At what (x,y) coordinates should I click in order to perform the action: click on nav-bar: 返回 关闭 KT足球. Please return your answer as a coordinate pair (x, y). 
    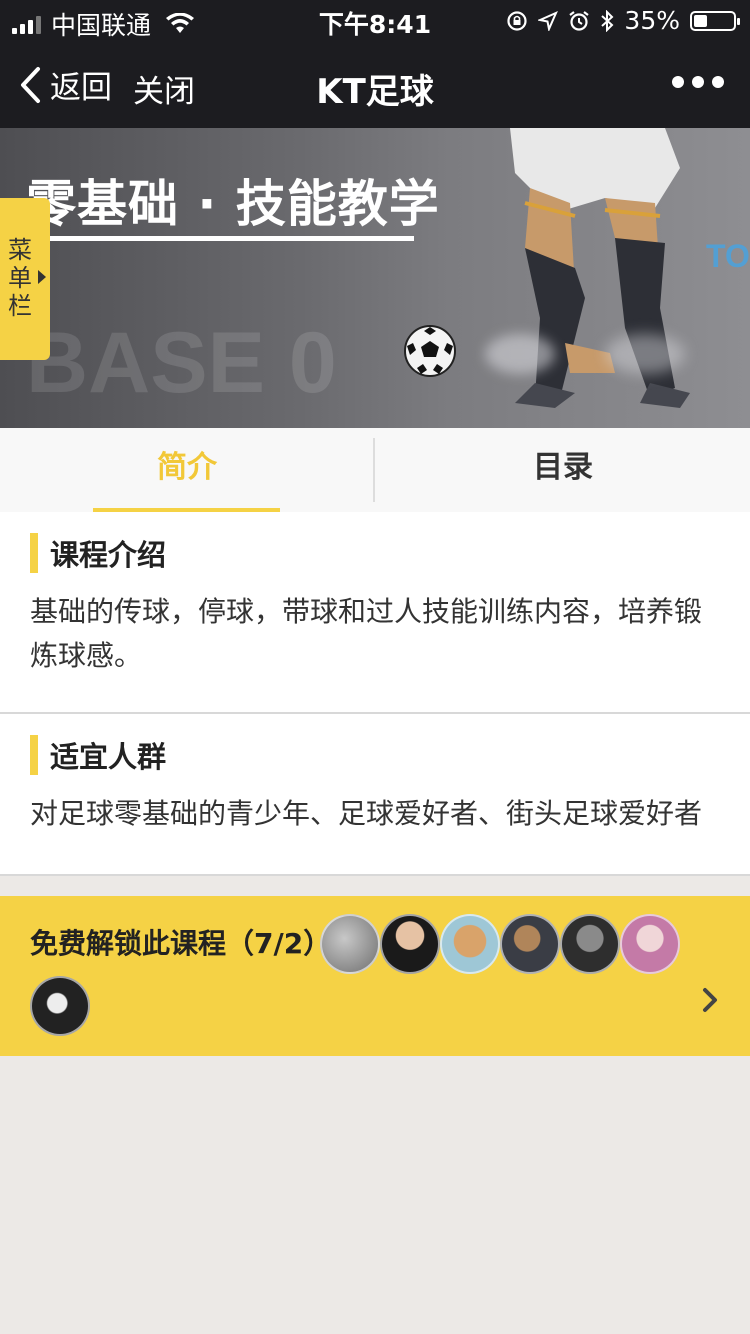
    Looking at the image, I should click on (375, 84).